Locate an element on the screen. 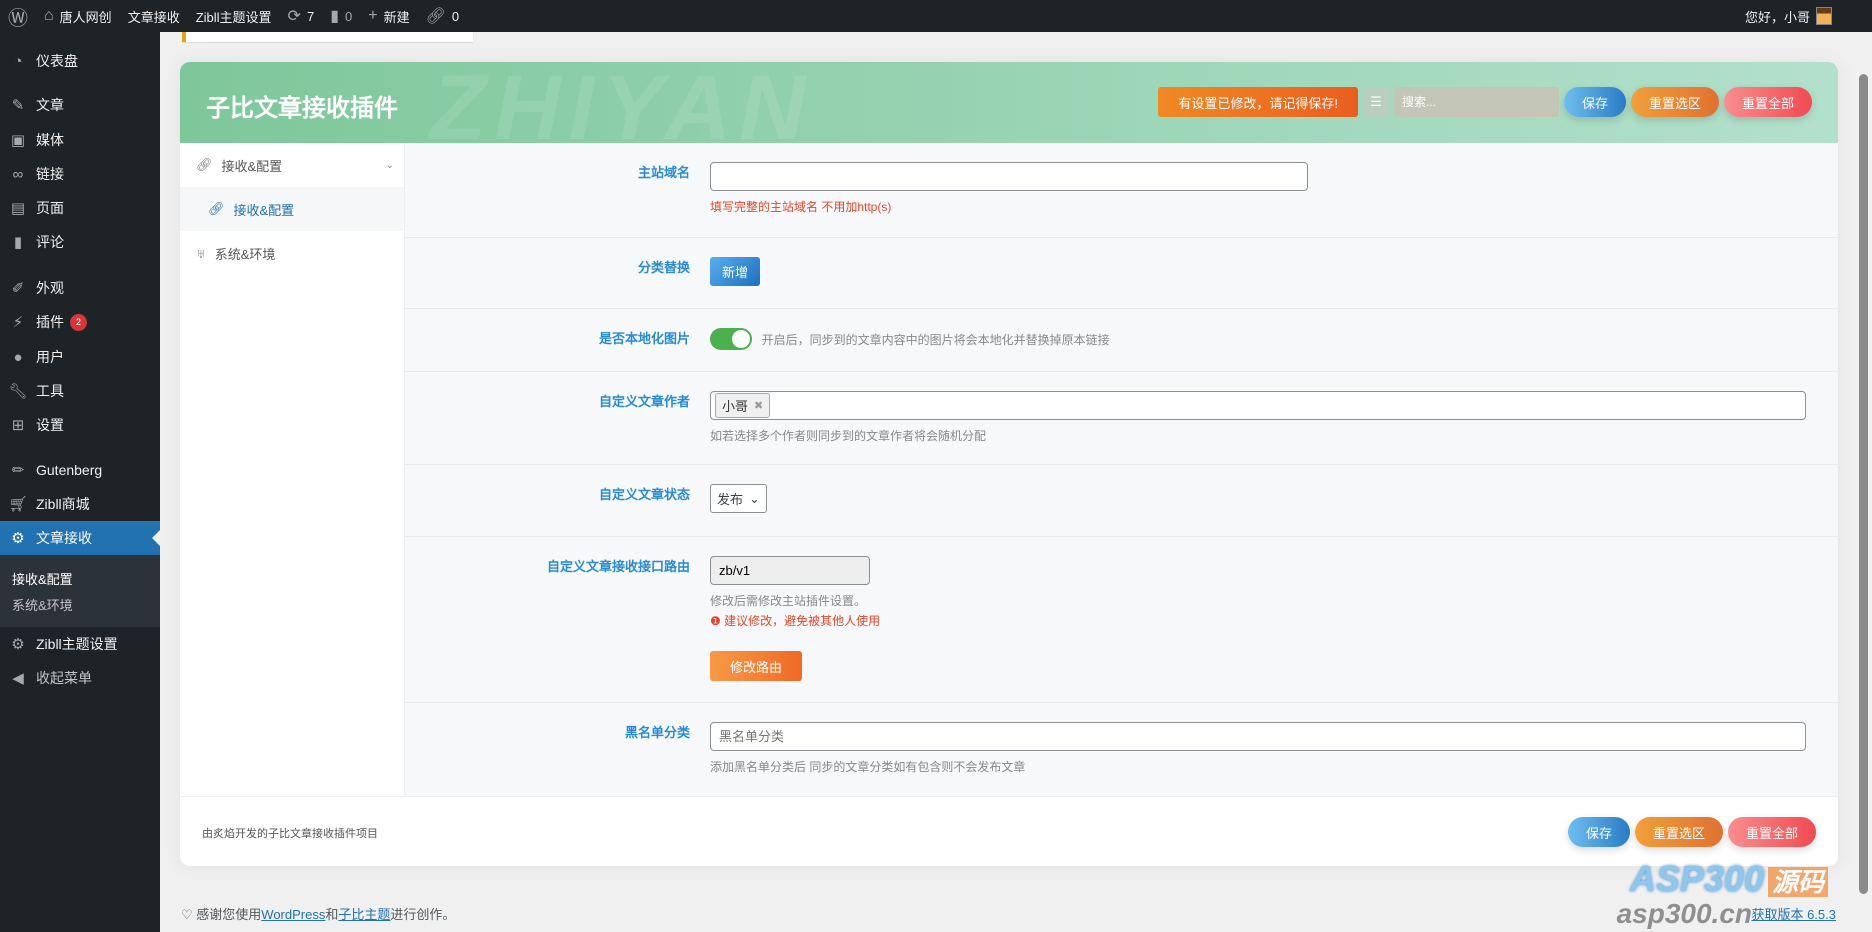 This screenshot has height=932, width=1872. route-input is located at coordinates (790, 570).